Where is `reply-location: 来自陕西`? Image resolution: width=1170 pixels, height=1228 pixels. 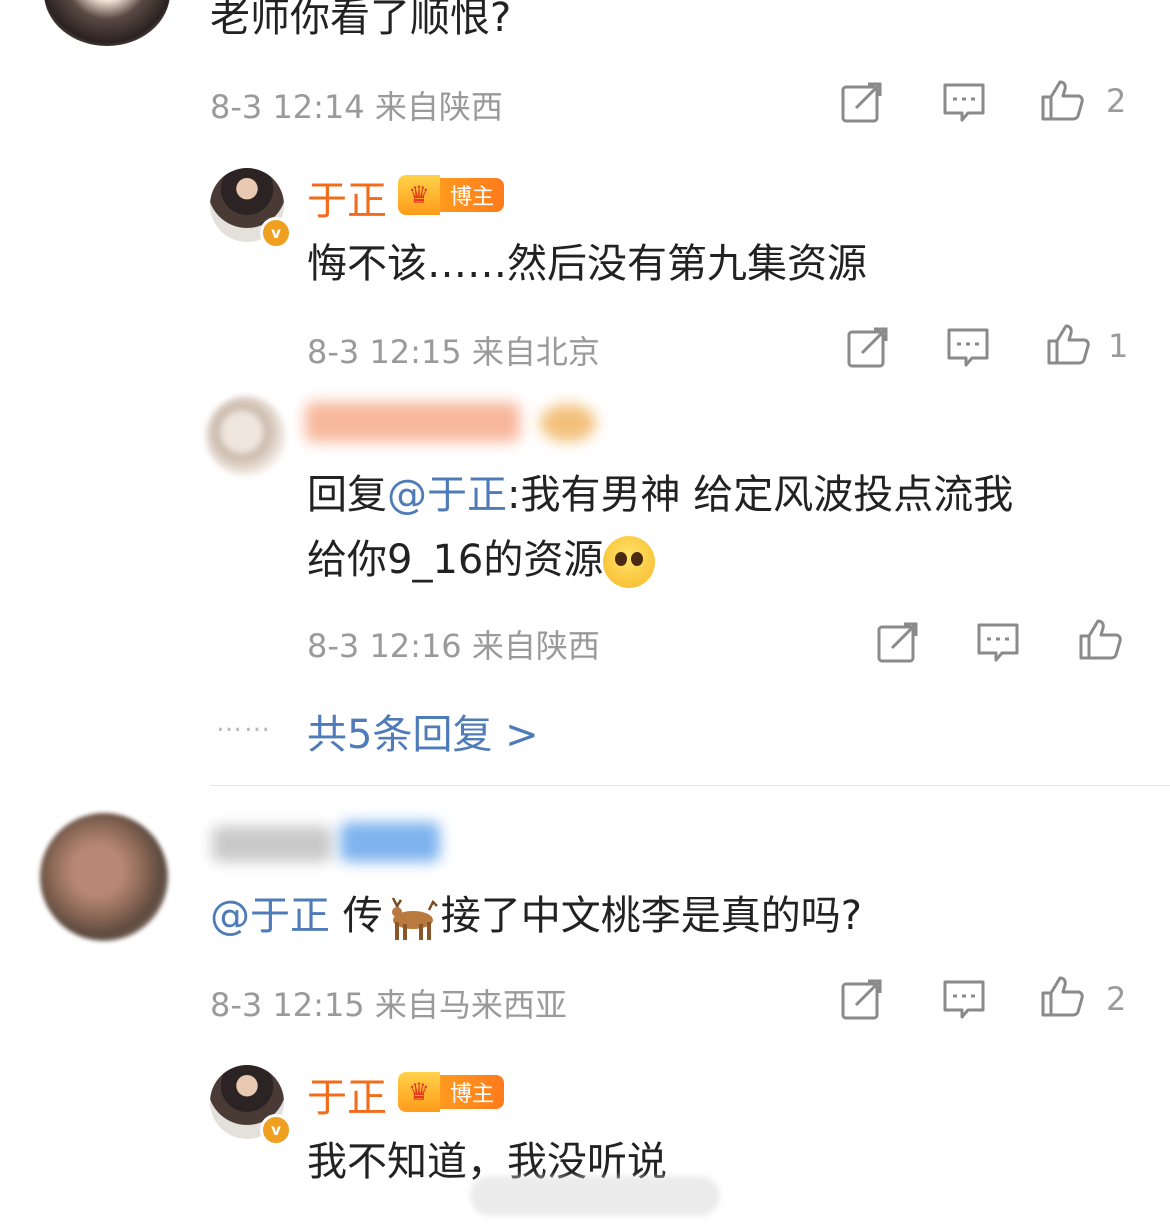
reply-location: 来自陕西 is located at coordinates (535, 646).